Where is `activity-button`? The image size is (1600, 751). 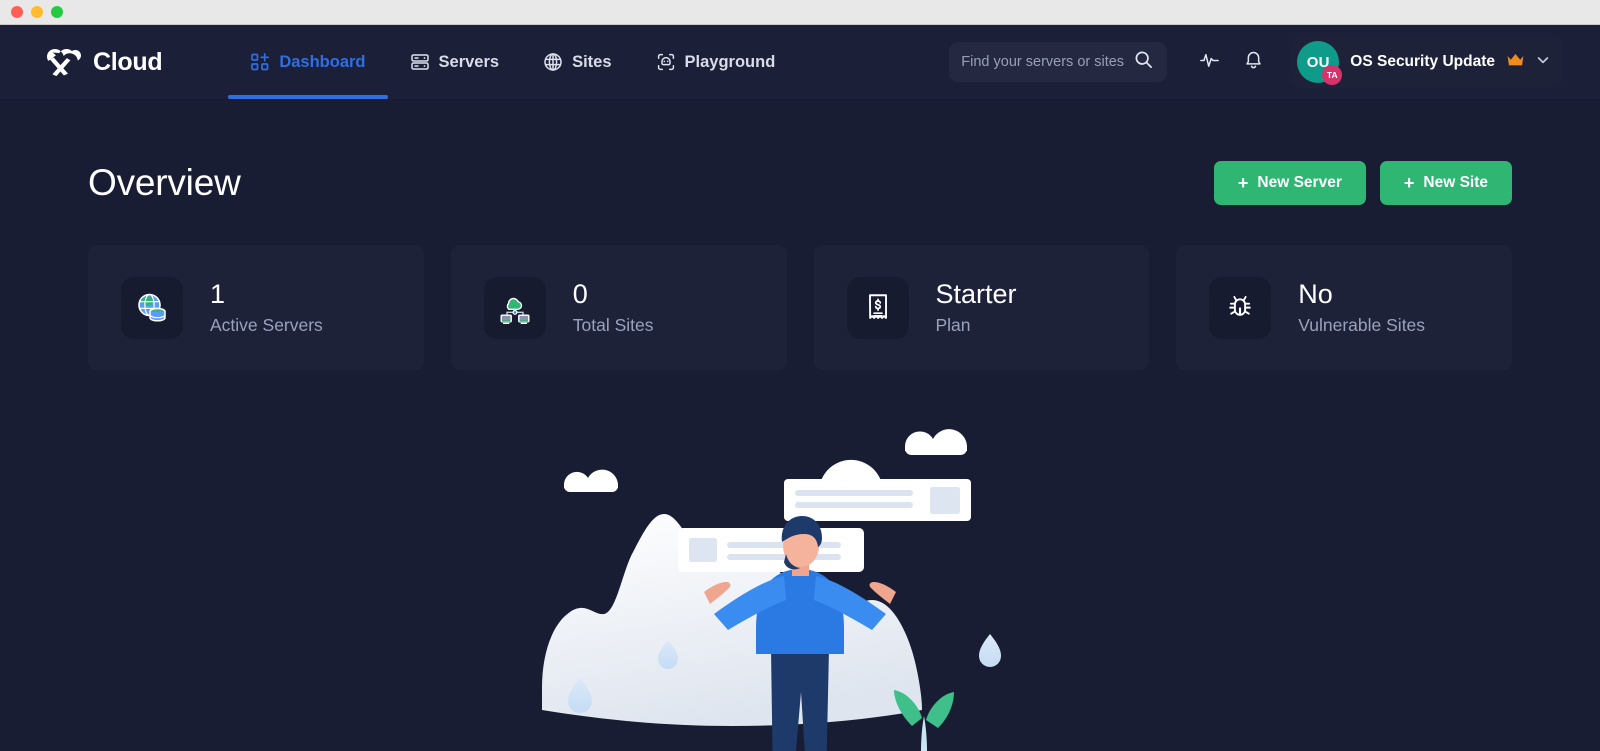 activity-button is located at coordinates (1209, 62).